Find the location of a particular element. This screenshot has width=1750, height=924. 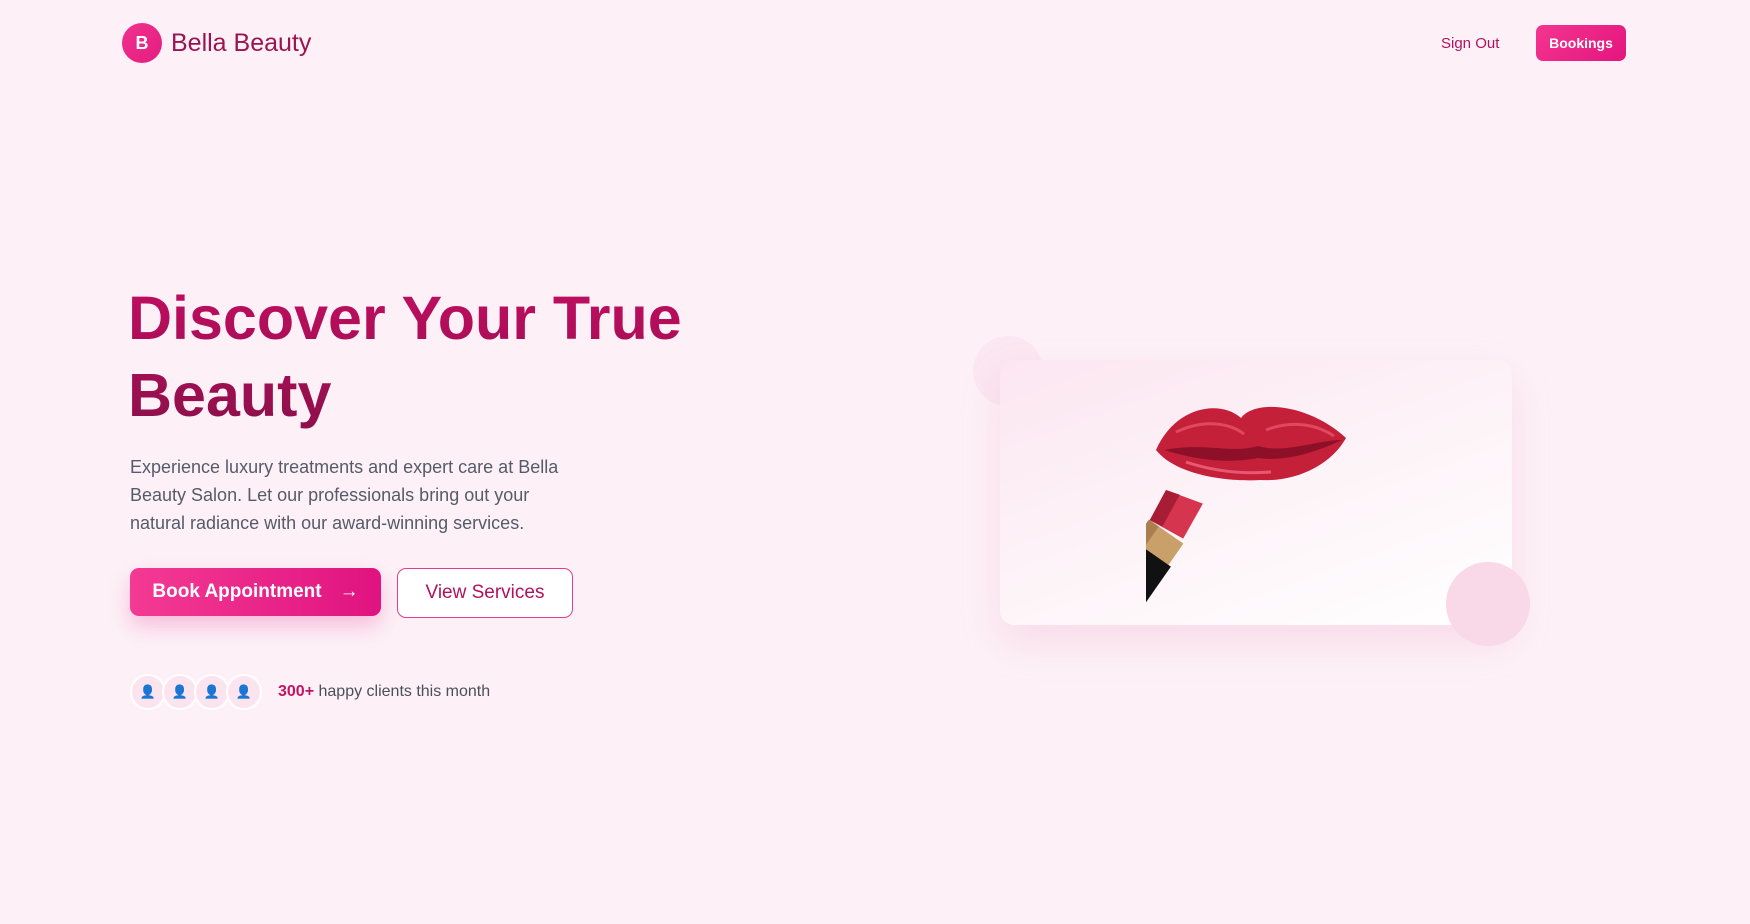

brand-name: Bella Beauty is located at coordinates (241, 42).